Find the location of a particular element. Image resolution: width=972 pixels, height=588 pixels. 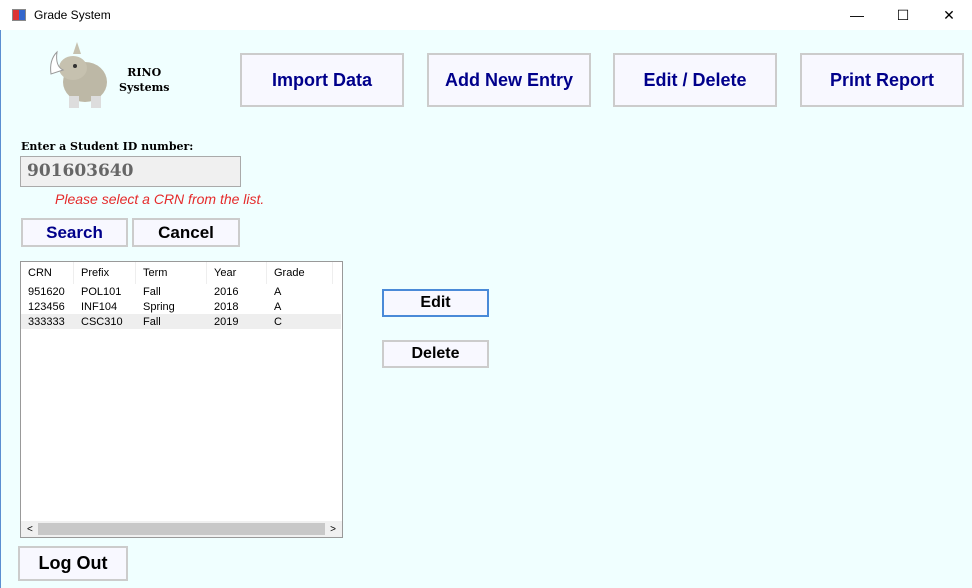

error-message: Please select a CRN from the list. is located at coordinates (160, 199).